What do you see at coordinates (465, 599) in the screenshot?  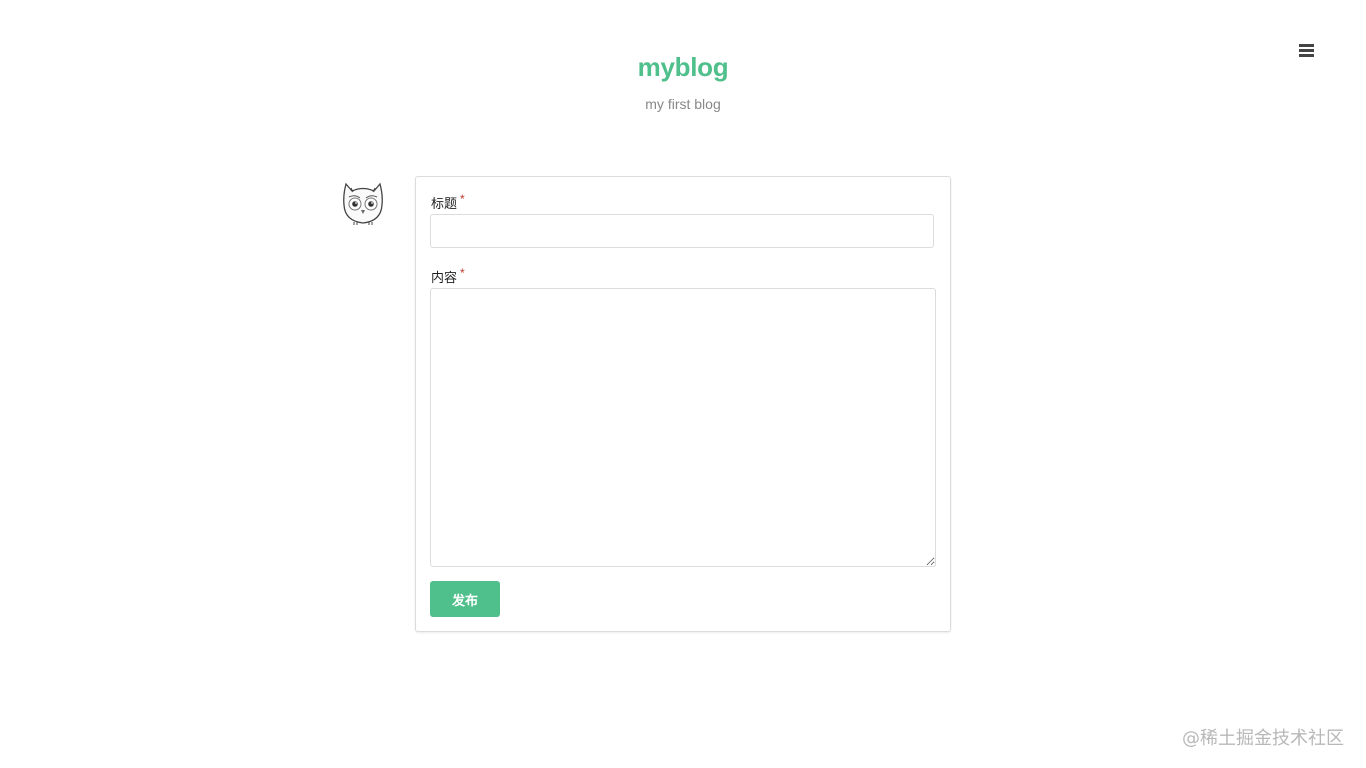 I see `publish-button: 发布` at bounding box center [465, 599].